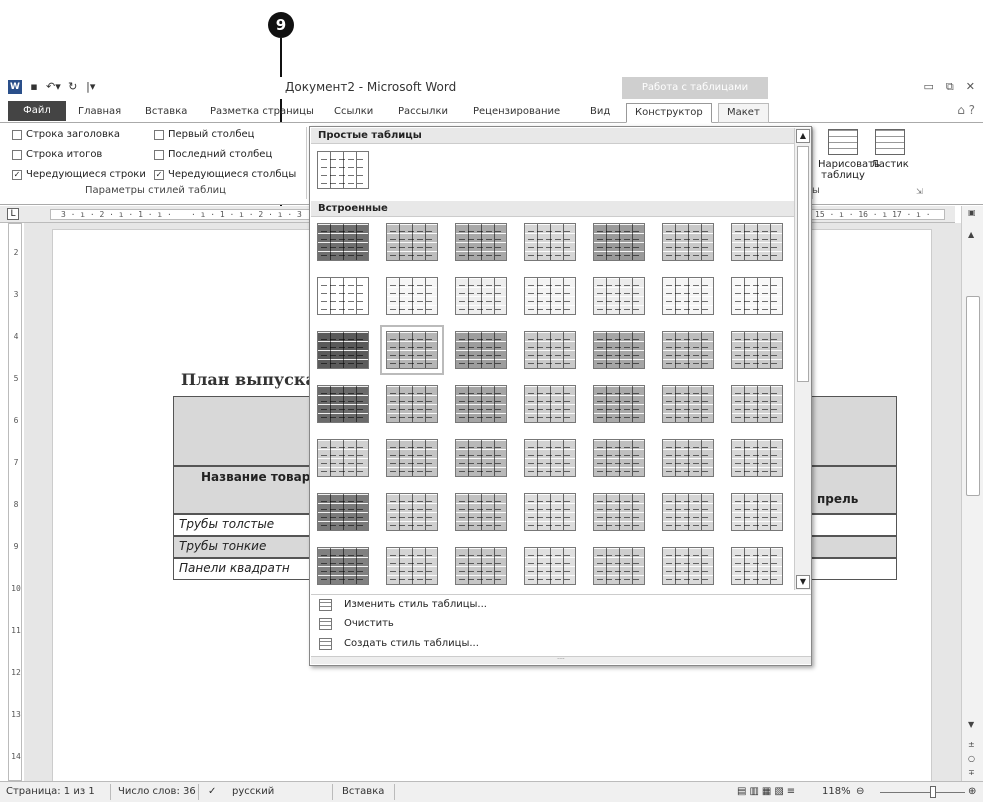  Describe the element at coordinates (971, 758) in the screenshot. I see `browse-object-icon: ○` at that location.